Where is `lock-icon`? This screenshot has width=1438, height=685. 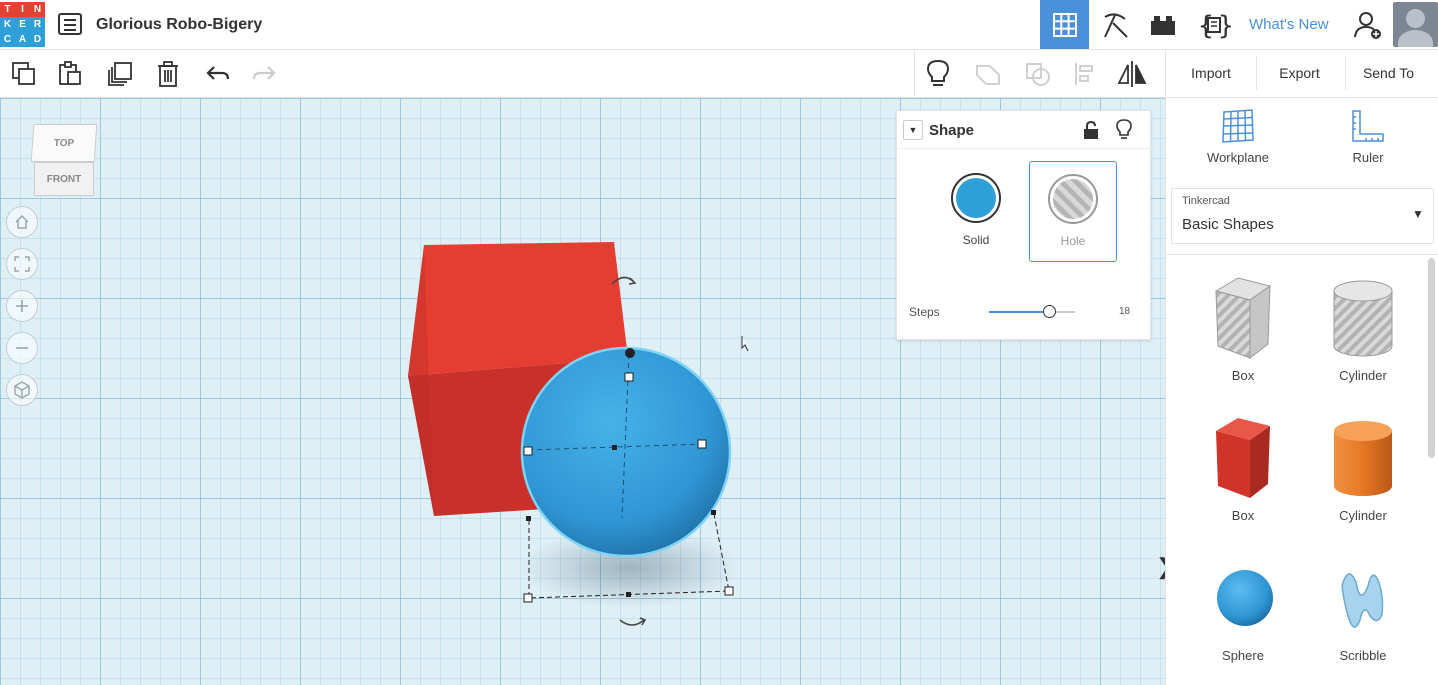
lock-icon is located at coordinates (1091, 130).